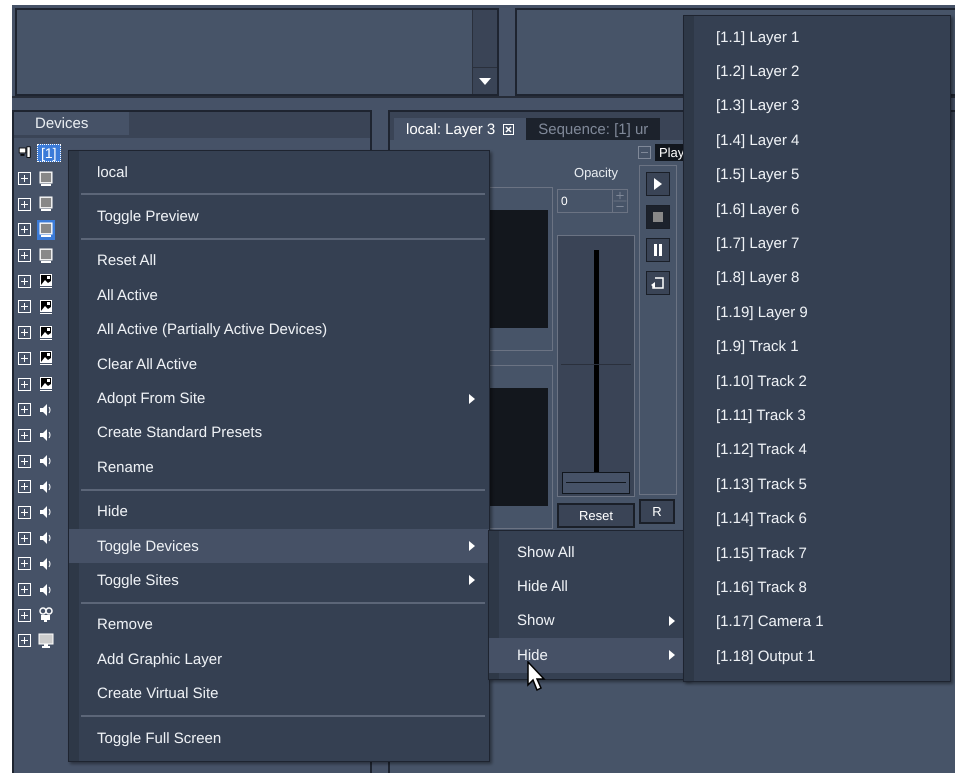  I want to click on scroll-down-icon, so click(485, 81).